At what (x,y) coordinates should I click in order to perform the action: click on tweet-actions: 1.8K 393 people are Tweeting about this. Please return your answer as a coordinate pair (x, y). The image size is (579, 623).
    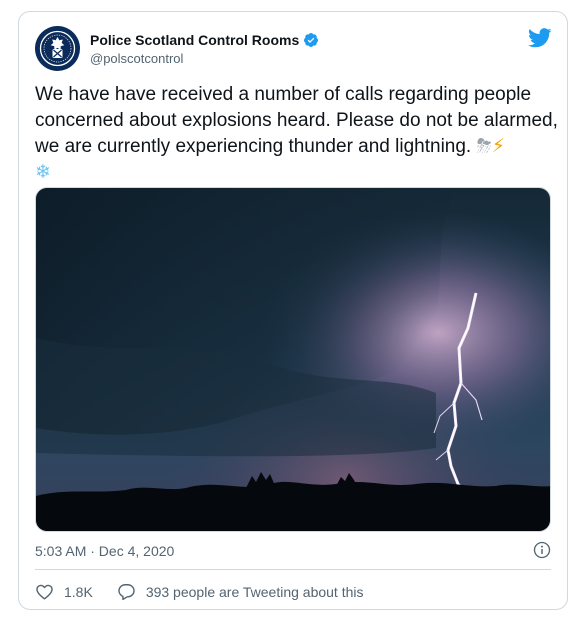
    Looking at the image, I should click on (199, 591).